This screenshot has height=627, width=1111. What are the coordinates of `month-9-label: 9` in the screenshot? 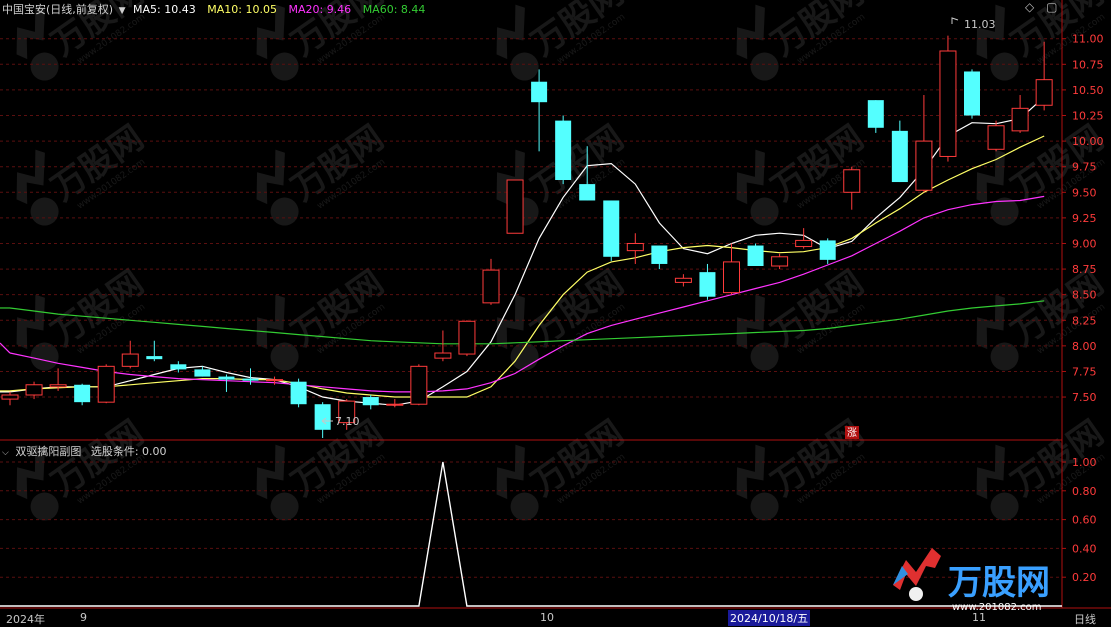 It's located at (83, 617).